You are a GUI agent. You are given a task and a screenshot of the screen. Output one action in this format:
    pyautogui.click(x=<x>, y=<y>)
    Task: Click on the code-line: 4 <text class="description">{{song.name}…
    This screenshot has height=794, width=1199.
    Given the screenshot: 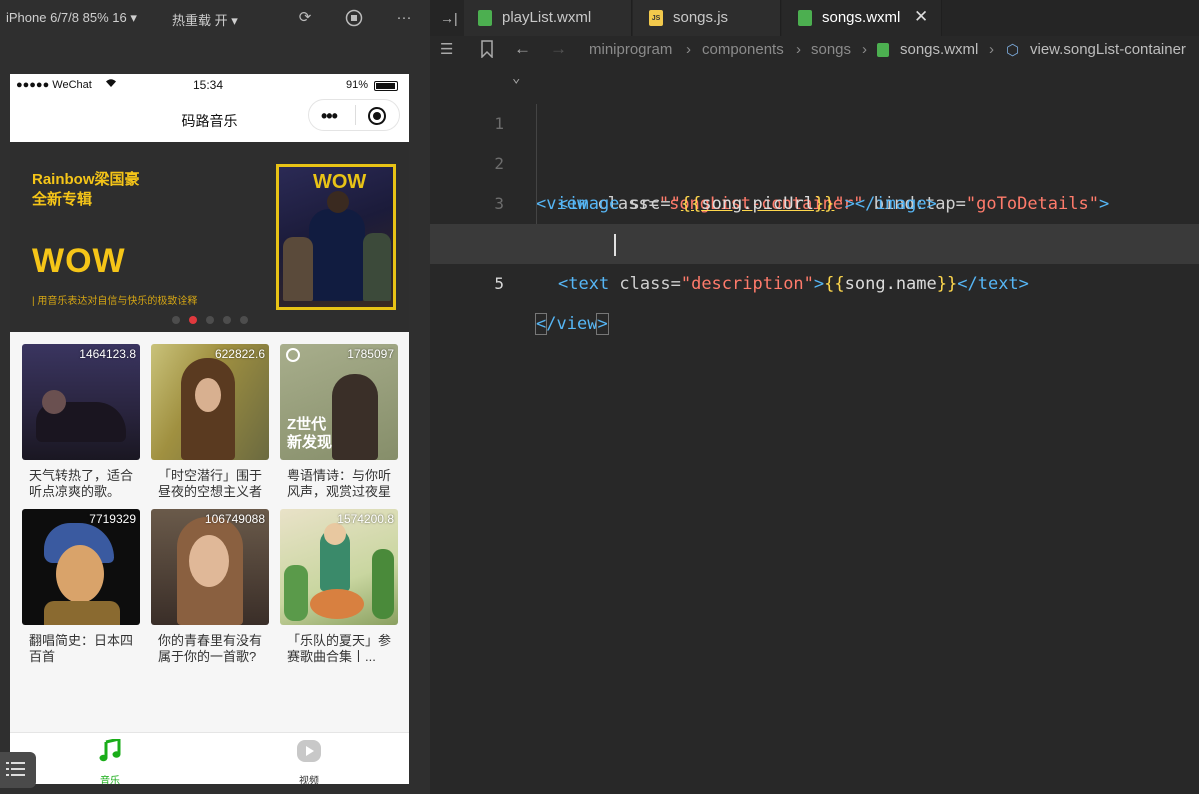 What is the action you would take?
    pyautogui.click(x=814, y=239)
    